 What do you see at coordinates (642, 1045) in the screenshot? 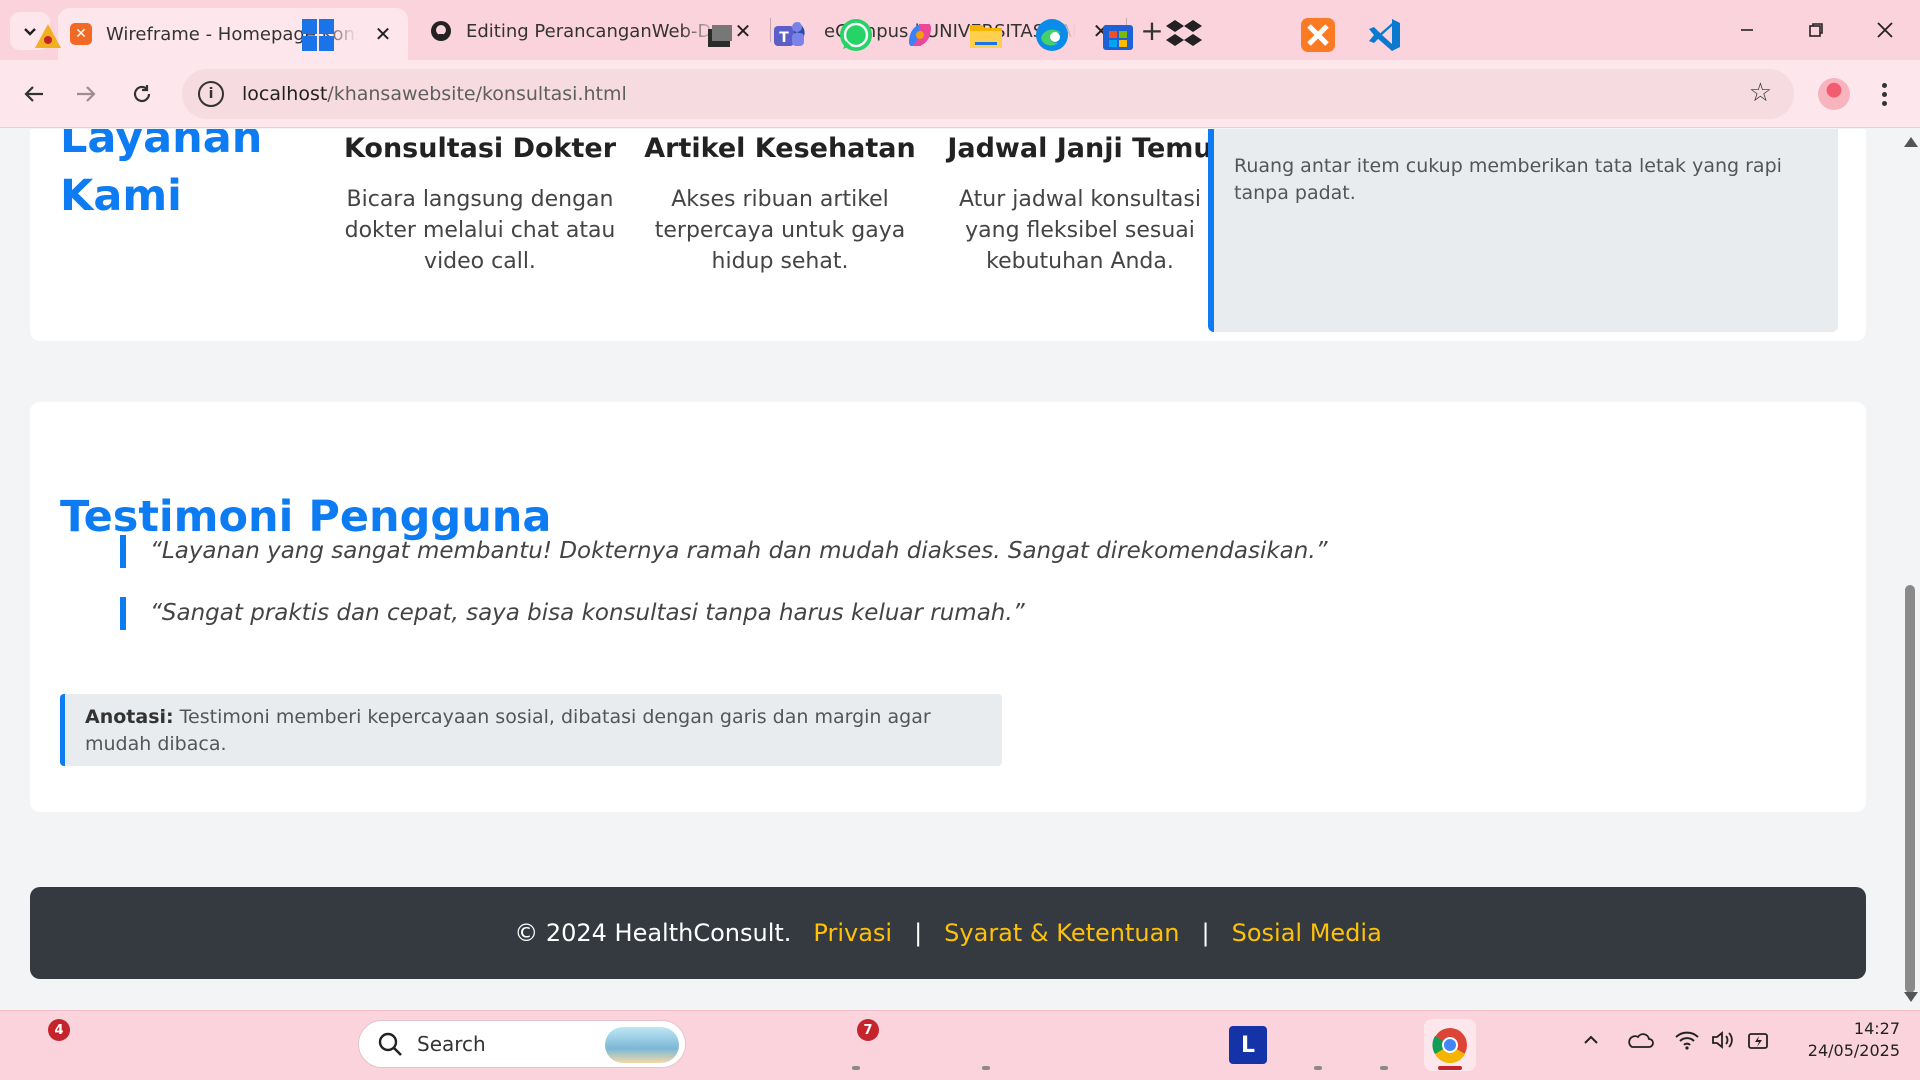
I see `search-highlight-art` at bounding box center [642, 1045].